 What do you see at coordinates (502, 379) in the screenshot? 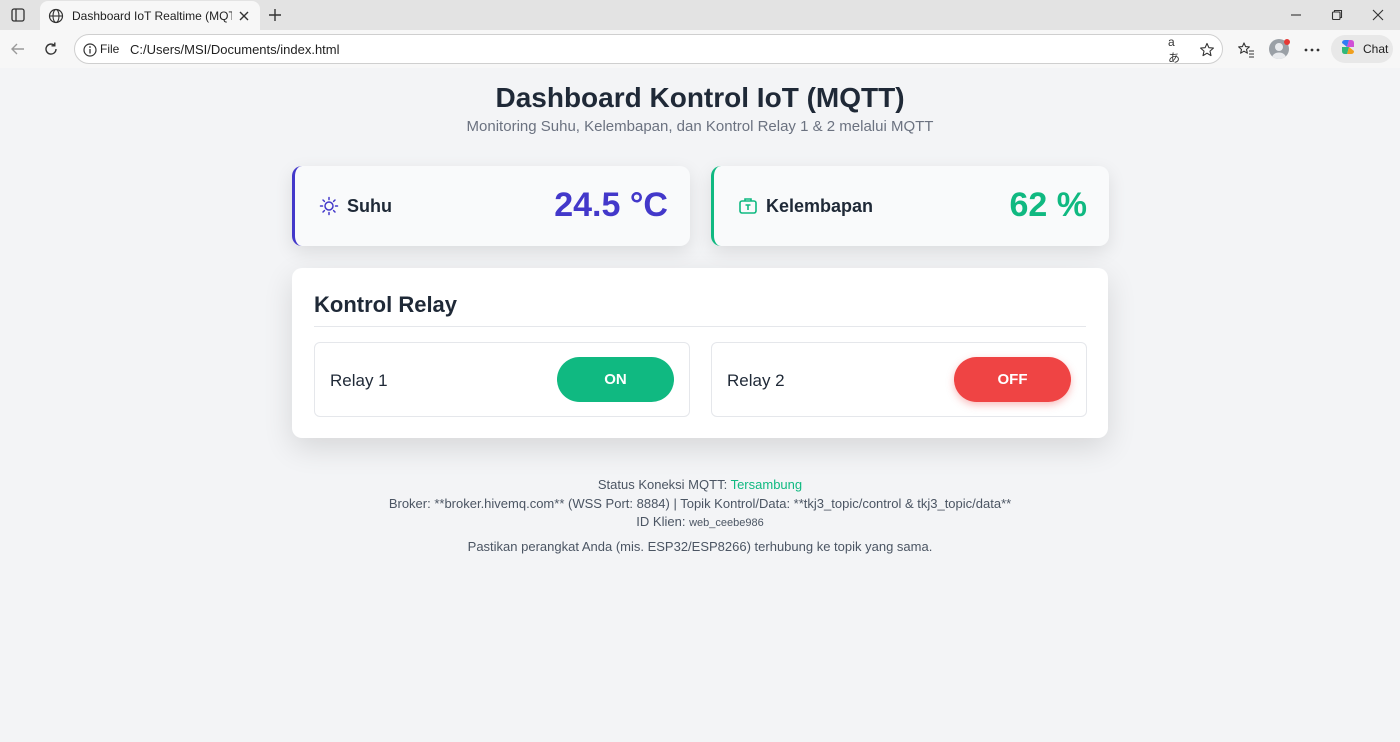
I see `relay-1-row: Relay 1 ON` at bounding box center [502, 379].